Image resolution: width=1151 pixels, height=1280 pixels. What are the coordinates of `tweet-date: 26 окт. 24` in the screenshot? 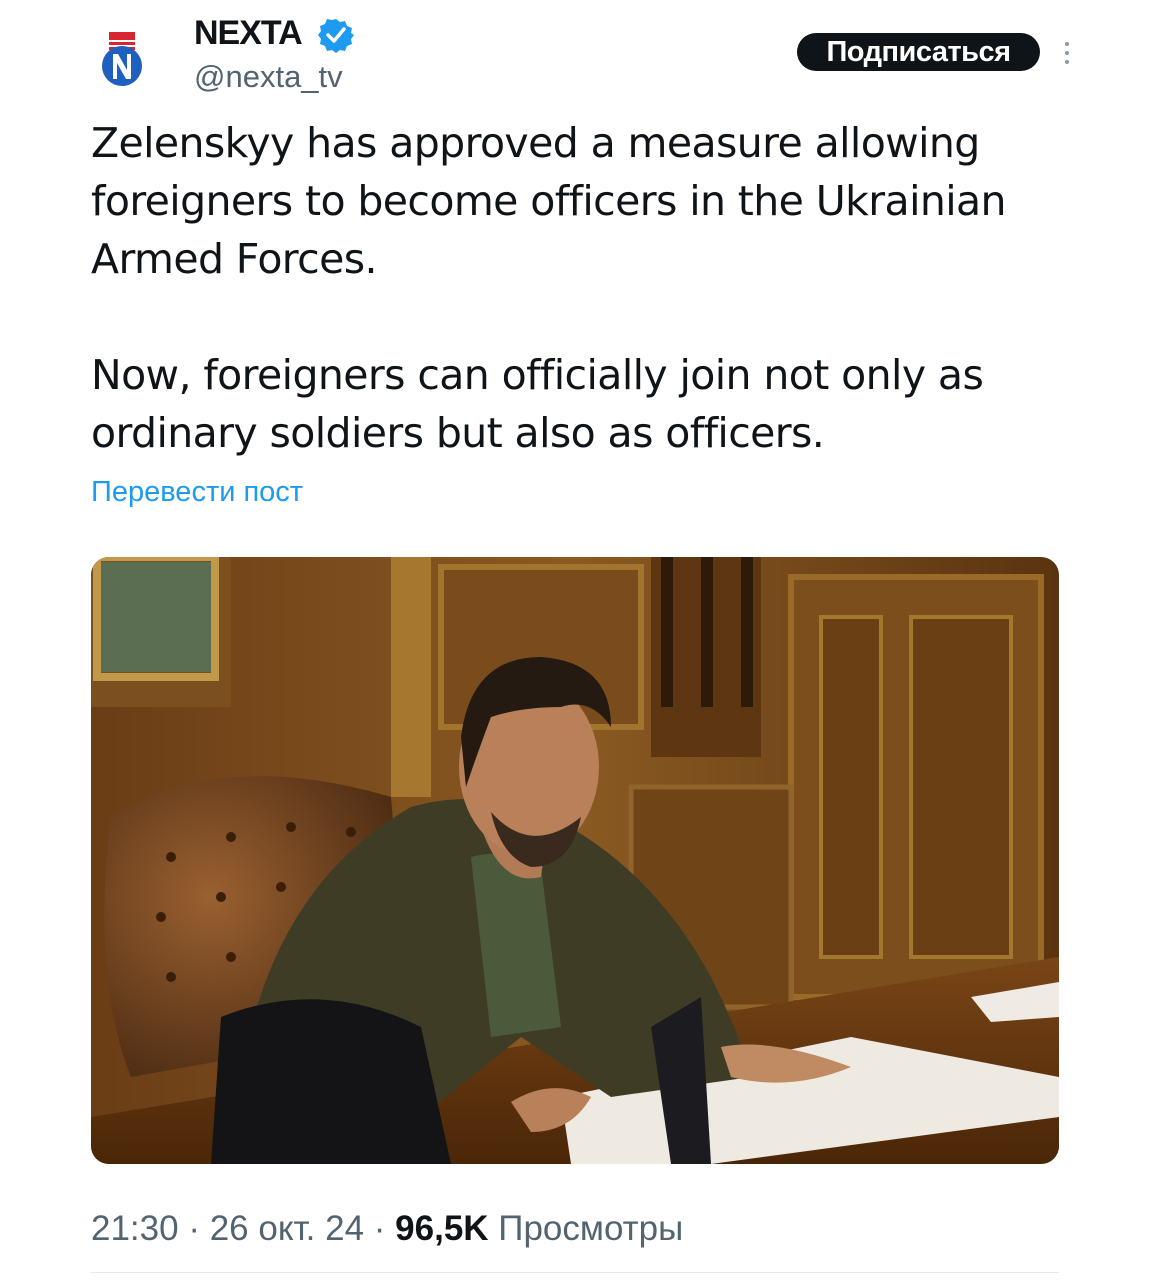 It's located at (287, 1228).